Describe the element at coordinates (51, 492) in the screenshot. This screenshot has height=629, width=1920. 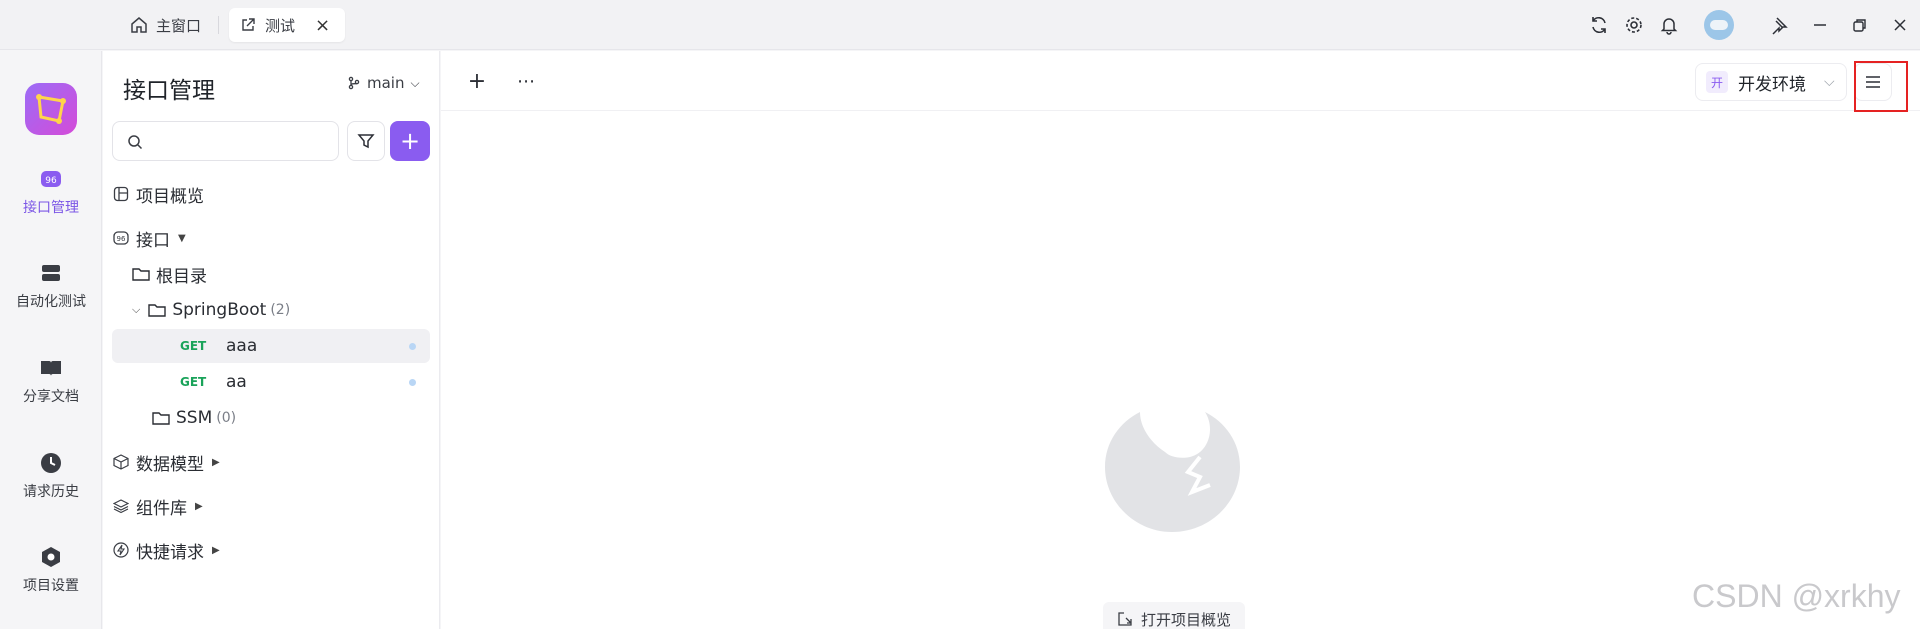
I see `nav-label: 请求历史` at that location.